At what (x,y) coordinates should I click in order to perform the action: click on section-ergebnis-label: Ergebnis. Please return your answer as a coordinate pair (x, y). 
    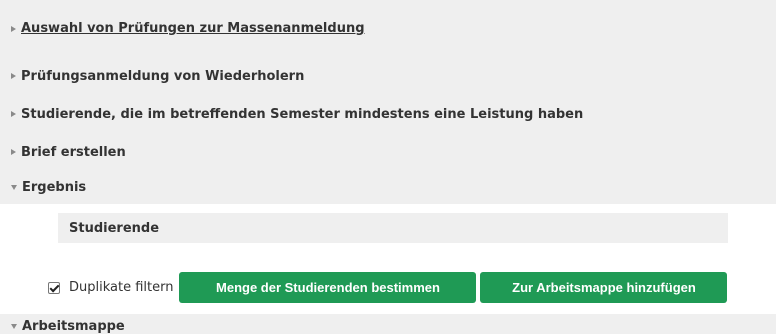
    Looking at the image, I should click on (54, 187).